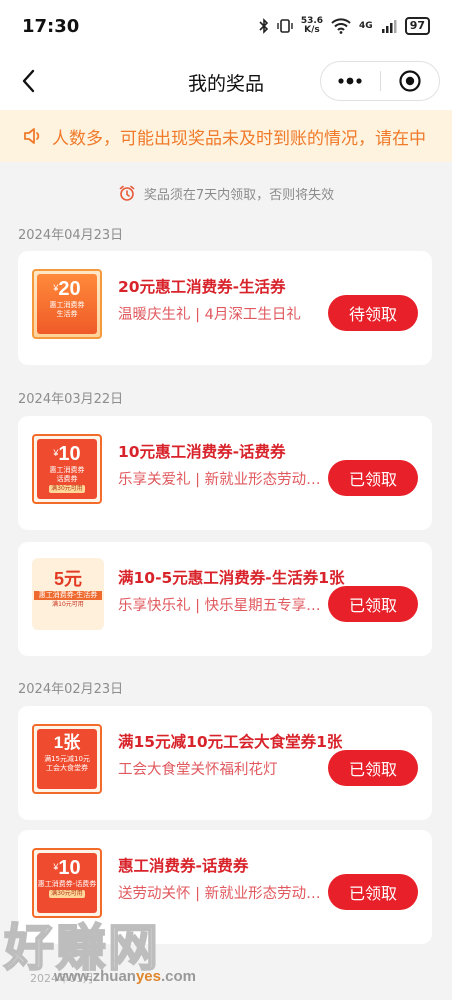  What do you see at coordinates (224, 894) in the screenshot?
I see `prize-subtitle: 送劳动关怀 | 新就业形态劳动者关爱` at bounding box center [224, 894].